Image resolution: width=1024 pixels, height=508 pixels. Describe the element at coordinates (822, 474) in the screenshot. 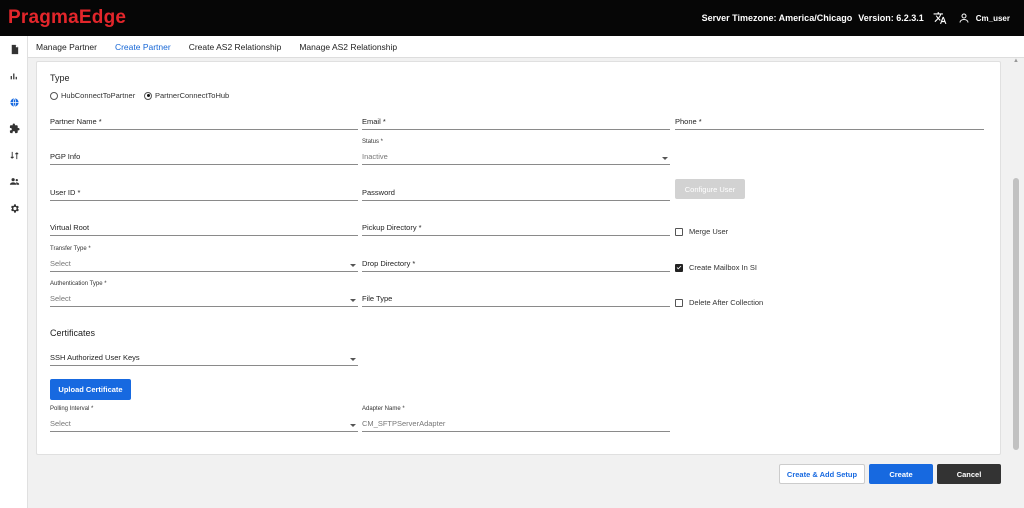

I see `create-and-add-setup-button: Create & Add Setup` at that location.